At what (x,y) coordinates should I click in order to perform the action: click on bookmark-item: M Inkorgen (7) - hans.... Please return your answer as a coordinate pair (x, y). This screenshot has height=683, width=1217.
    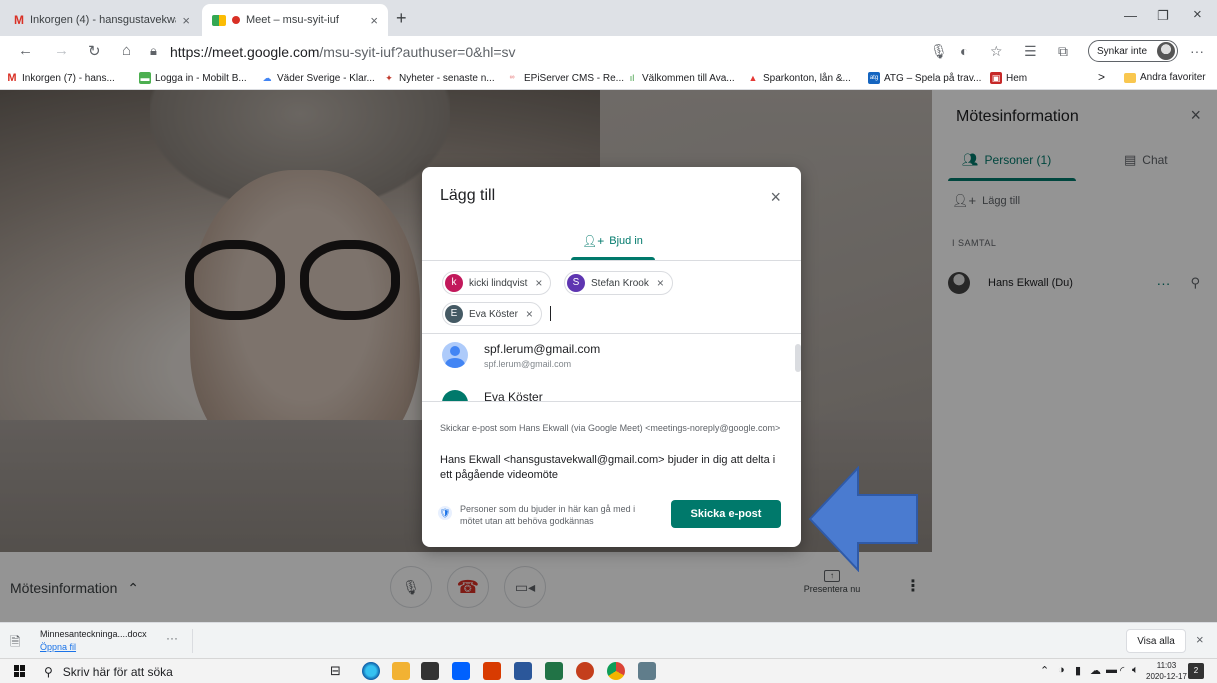
    Looking at the image, I should click on (60, 78).